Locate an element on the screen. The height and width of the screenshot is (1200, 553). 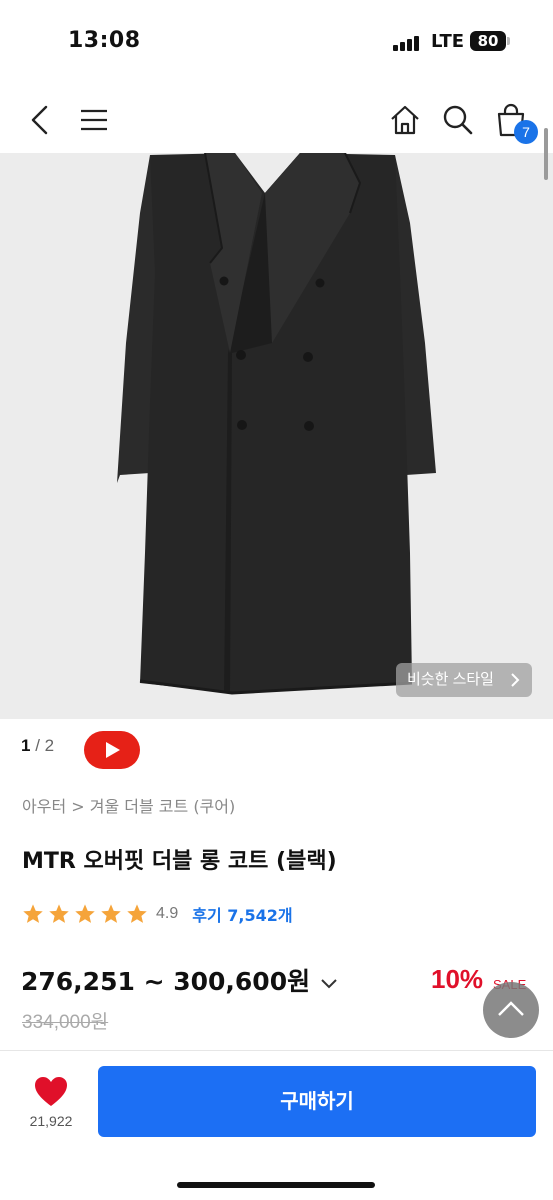
home-icon is located at coordinates (405, 120).